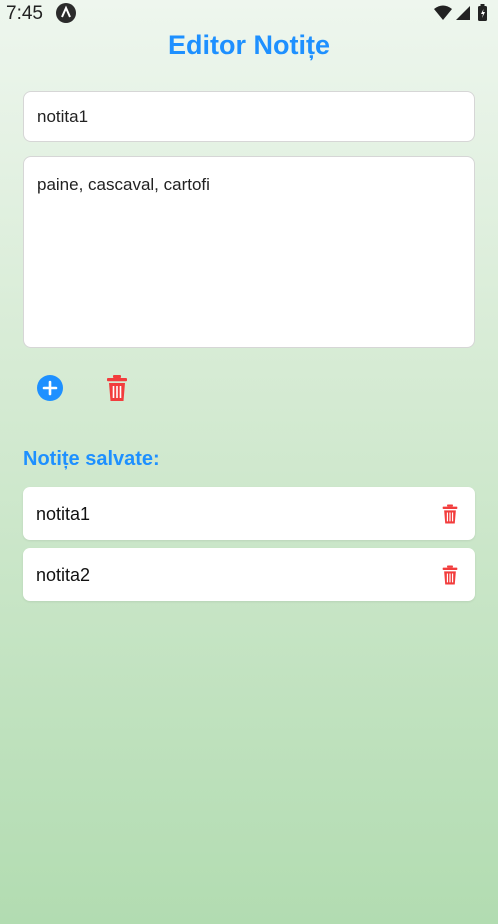  I want to click on plus-circle-icon, so click(50, 388).